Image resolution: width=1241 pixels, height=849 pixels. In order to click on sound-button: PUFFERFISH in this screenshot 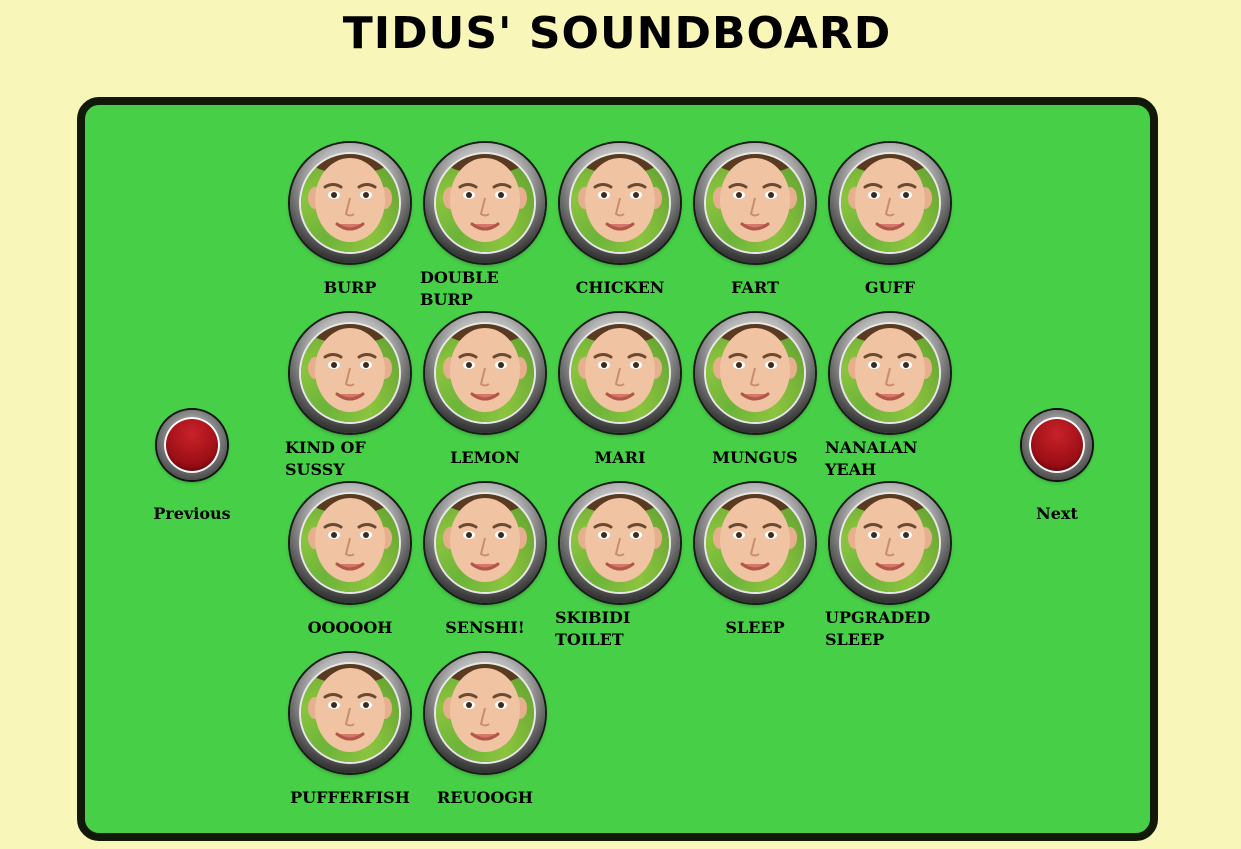, I will do `click(350, 738)`.